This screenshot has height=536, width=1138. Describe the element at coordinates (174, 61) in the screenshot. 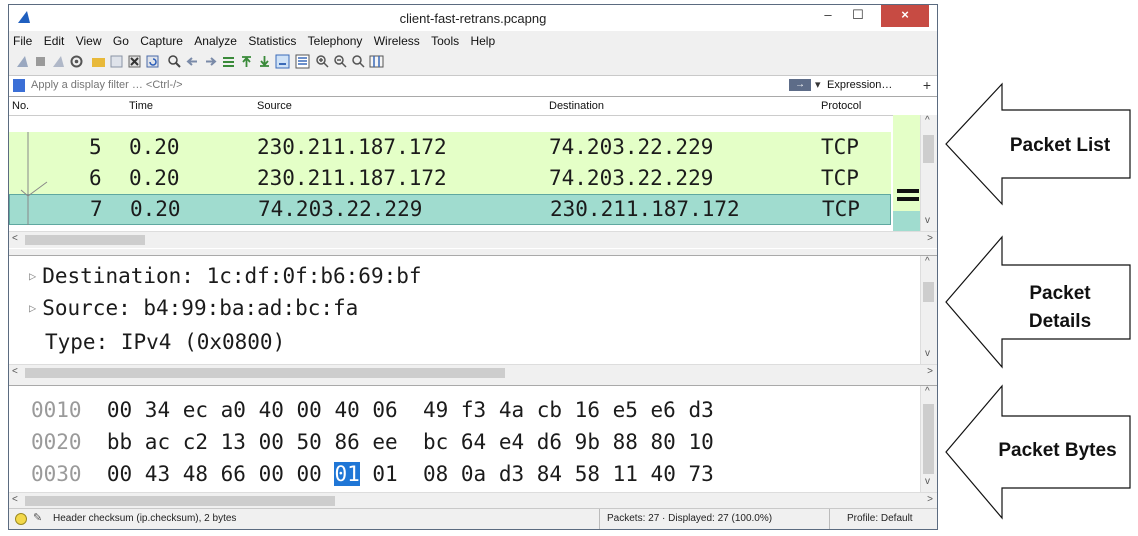

I see `find-packet-icon` at that location.